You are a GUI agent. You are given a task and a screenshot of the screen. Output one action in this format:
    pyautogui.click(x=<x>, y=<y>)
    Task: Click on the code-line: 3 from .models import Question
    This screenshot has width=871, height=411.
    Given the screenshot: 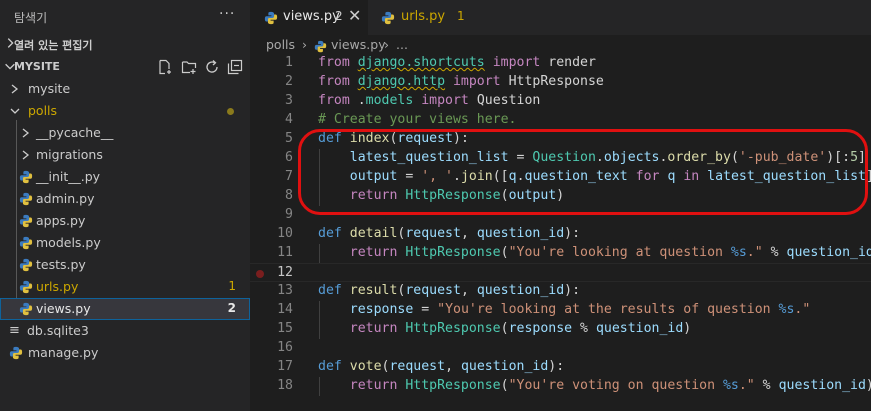 What is the action you would take?
    pyautogui.click(x=560, y=101)
    